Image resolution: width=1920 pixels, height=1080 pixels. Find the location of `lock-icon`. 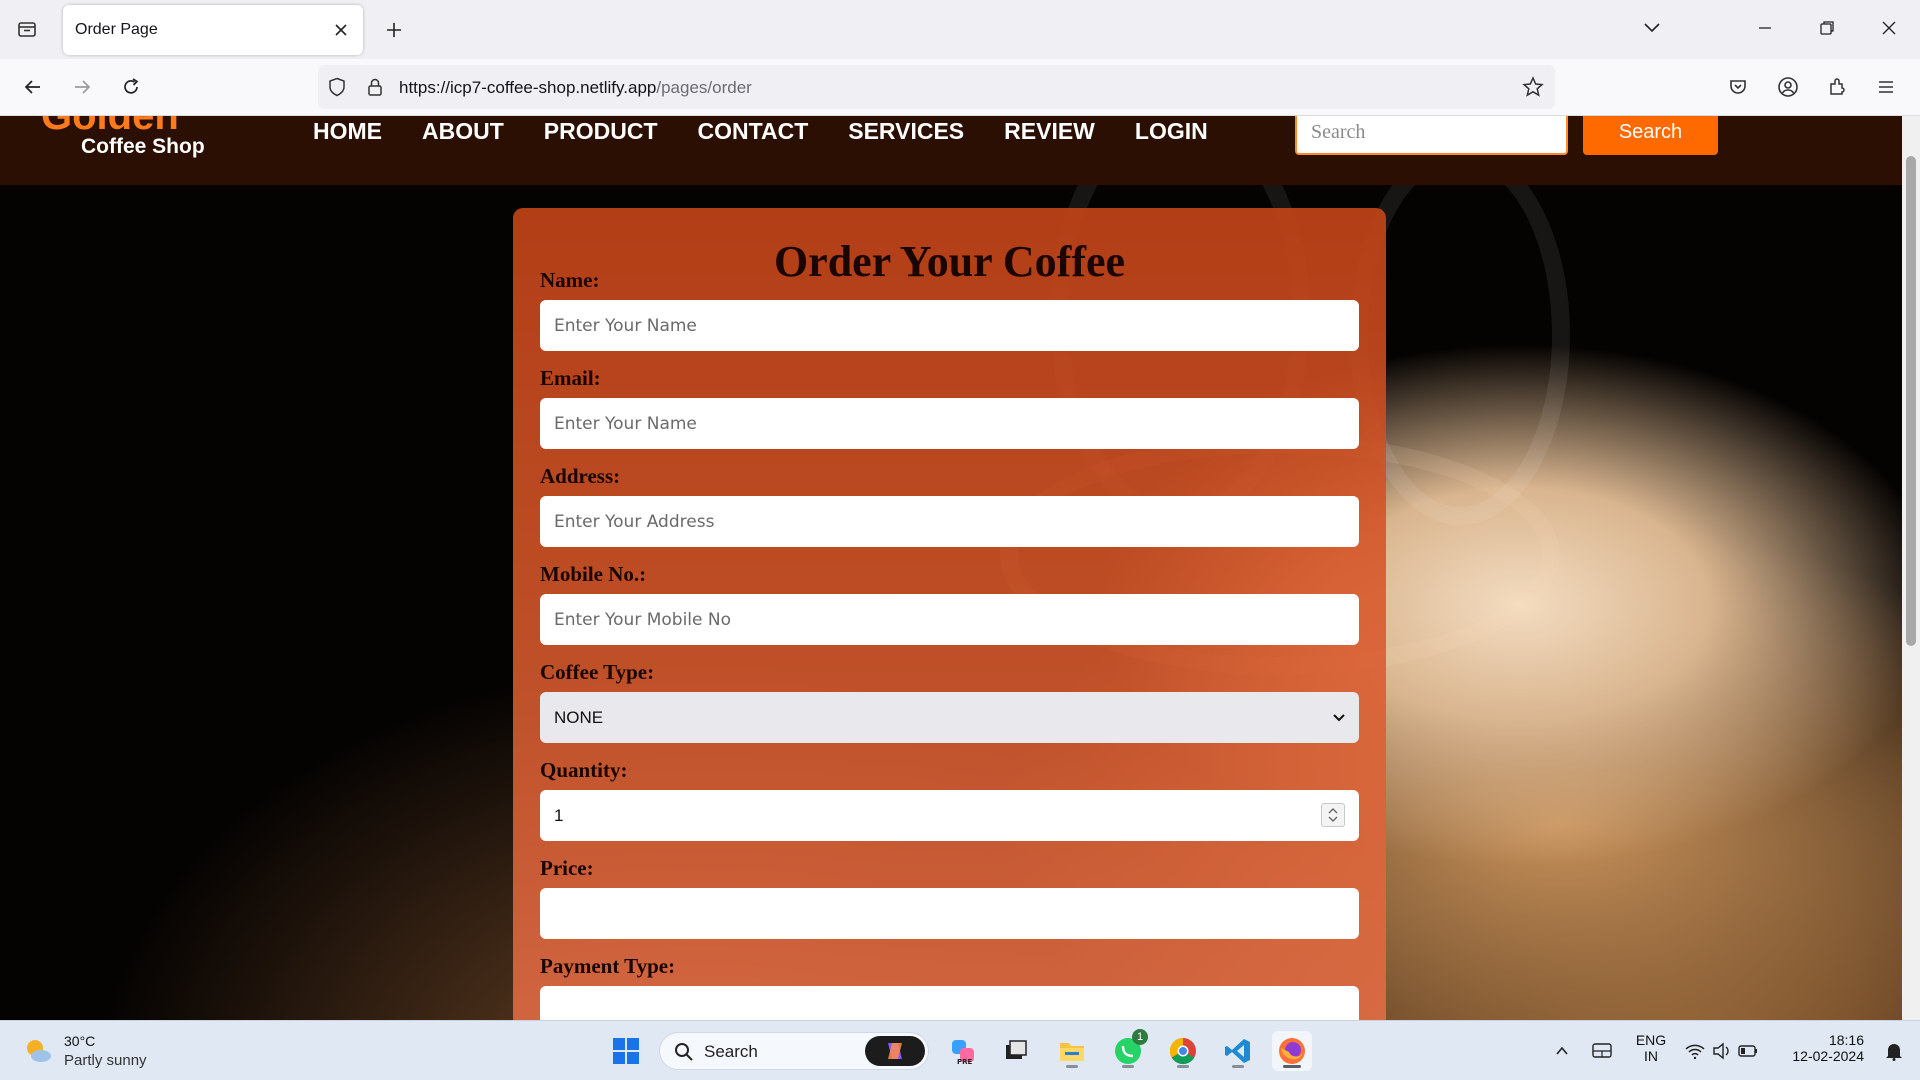

lock-icon is located at coordinates (375, 87).